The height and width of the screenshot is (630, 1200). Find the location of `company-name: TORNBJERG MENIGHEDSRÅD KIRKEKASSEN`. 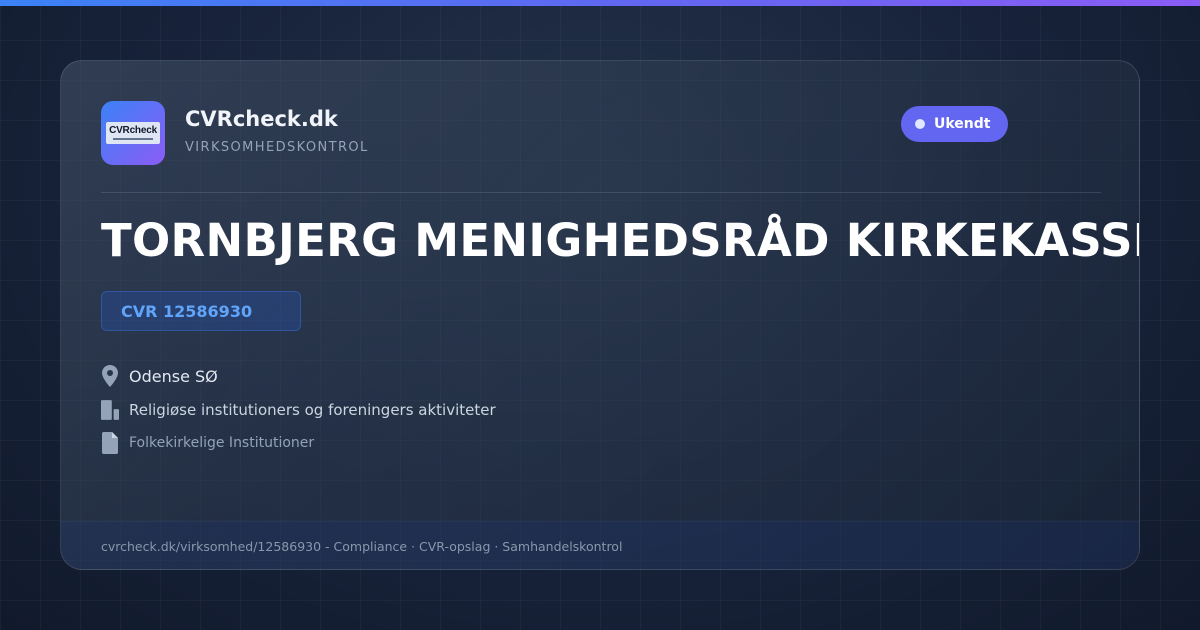

company-name: TORNBJERG MENIGHEDSRÅD KIRKEKASSEN is located at coordinates (620, 240).